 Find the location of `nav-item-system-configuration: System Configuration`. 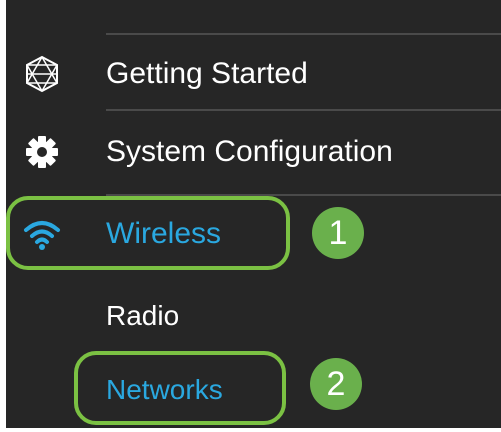

nav-item-system-configuration: System Configuration is located at coordinates (253, 152).